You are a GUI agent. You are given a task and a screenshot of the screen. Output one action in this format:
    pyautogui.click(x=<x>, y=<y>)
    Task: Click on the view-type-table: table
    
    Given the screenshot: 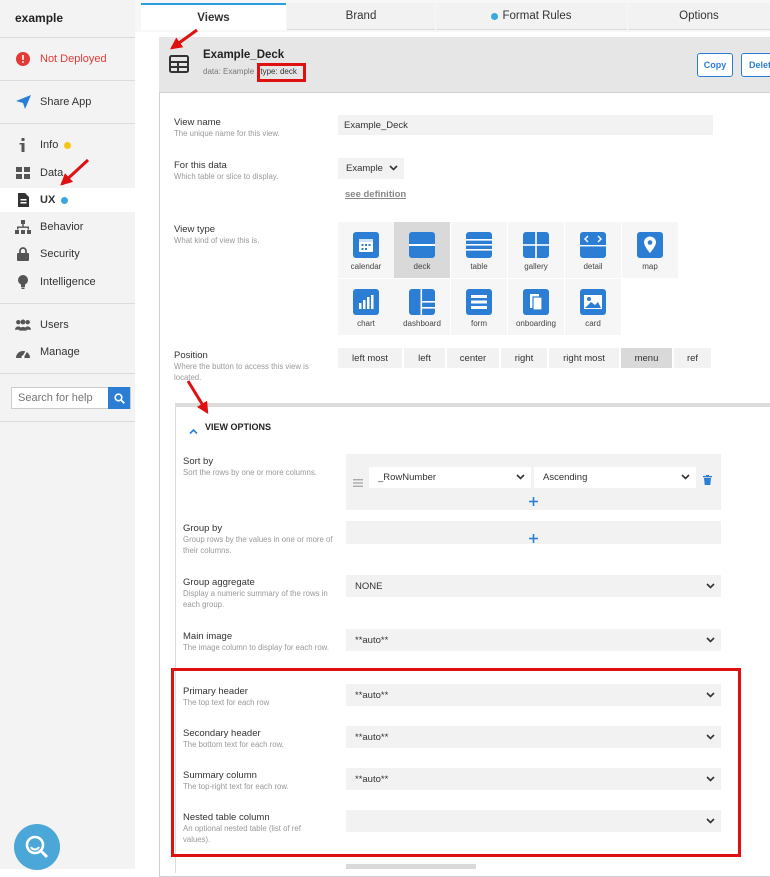 What is the action you would take?
    pyautogui.click(x=479, y=250)
    